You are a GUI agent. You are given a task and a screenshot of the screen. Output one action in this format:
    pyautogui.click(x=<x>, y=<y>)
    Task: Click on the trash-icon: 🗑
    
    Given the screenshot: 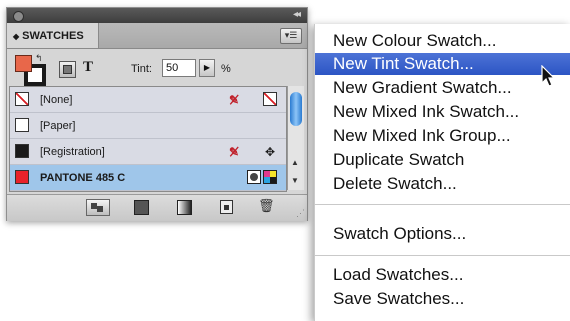 What is the action you would take?
    pyautogui.click(x=266, y=205)
    